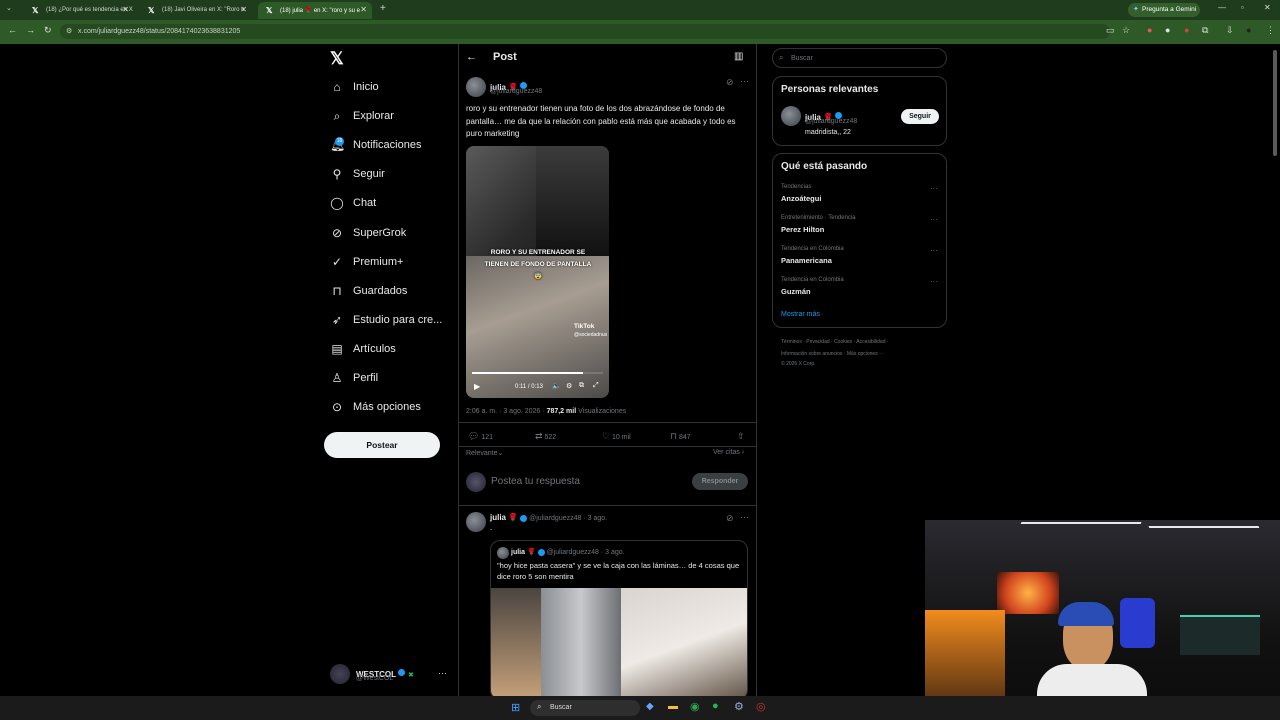 This screenshot has height=720, width=1280. I want to click on volume-icon: 🔈, so click(556, 386).